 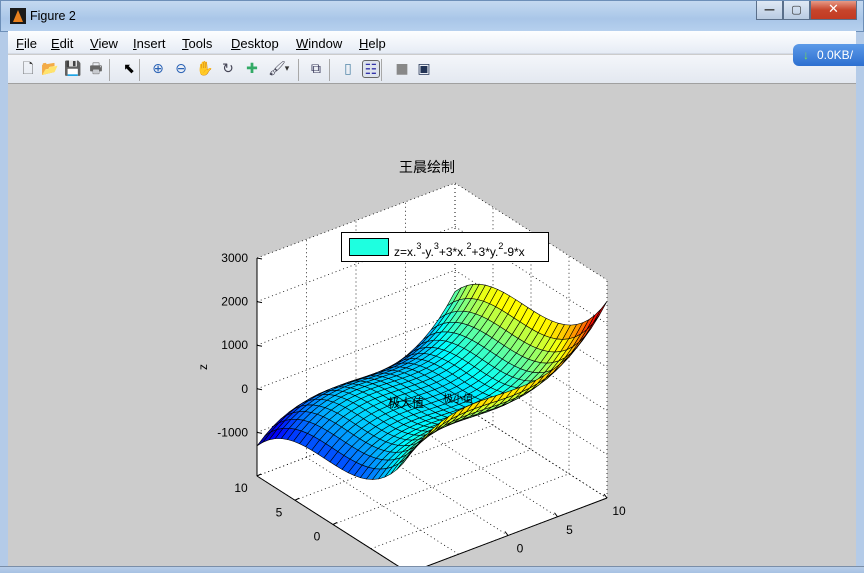 I want to click on z-tick-label: 3000, so click(x=234, y=258).